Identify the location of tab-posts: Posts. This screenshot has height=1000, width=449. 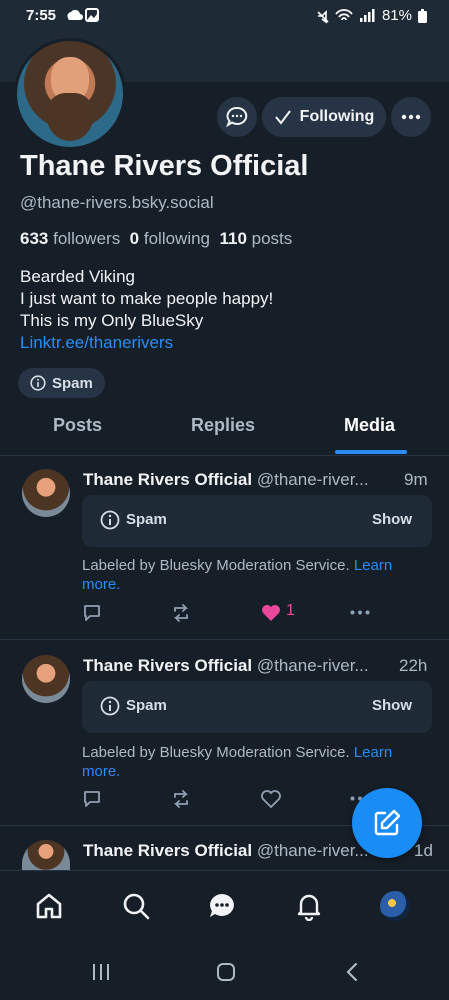
(77, 425).